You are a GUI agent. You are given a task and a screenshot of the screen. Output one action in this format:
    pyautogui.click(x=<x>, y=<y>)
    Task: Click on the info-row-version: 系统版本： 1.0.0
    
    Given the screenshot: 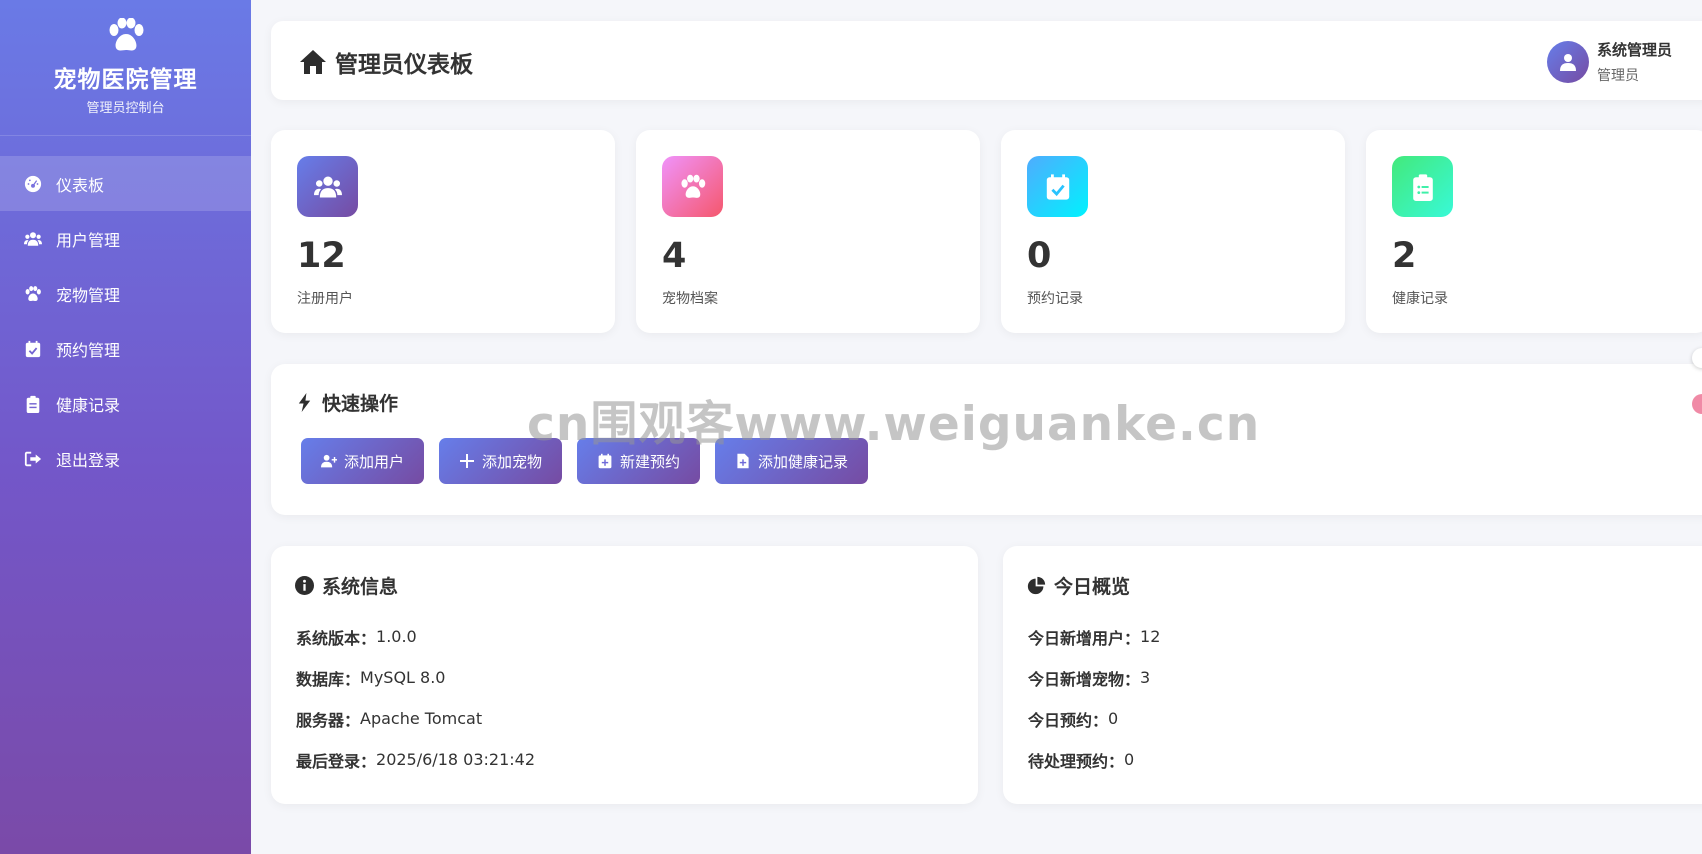 What is the action you would take?
    pyautogui.click(x=415, y=636)
    